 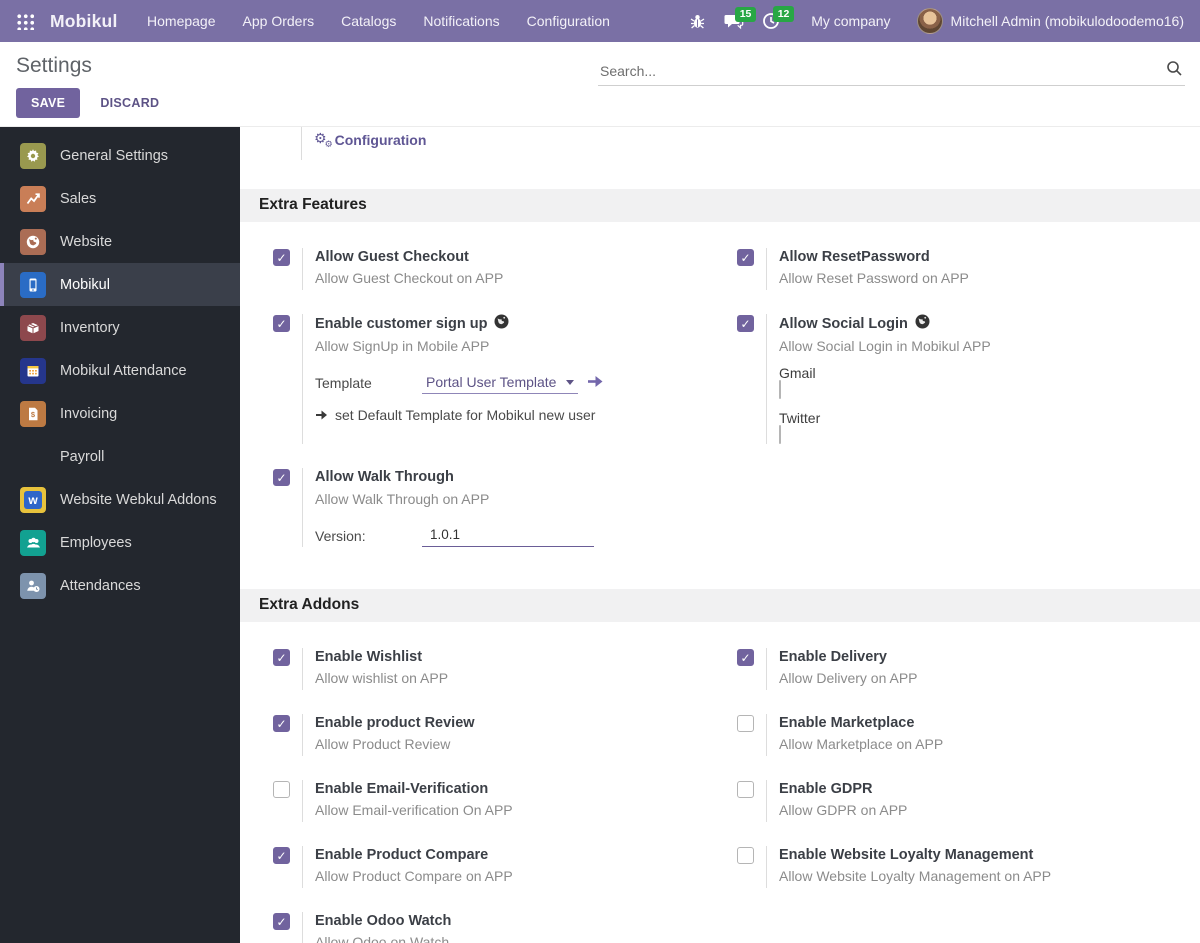 I want to click on gmail-checkbox, so click(x=780, y=390).